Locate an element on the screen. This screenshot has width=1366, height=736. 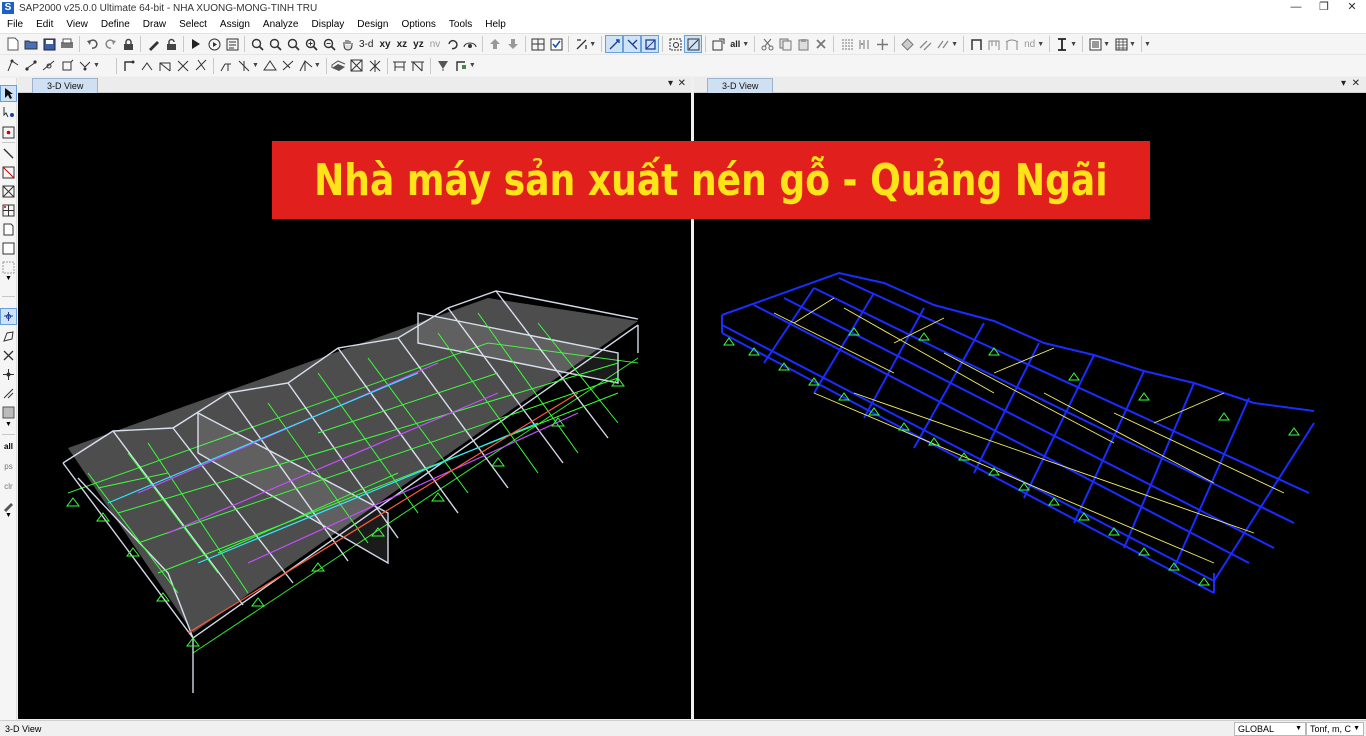
model-explorer-button is located at coordinates (232, 44).